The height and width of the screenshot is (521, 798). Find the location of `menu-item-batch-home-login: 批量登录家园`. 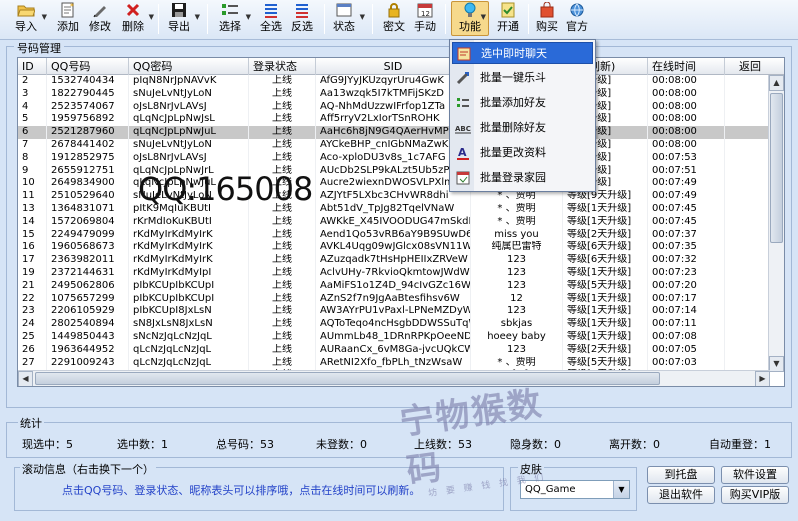

menu-item-batch-home-login: 批量登录家园 is located at coordinates (522, 178).